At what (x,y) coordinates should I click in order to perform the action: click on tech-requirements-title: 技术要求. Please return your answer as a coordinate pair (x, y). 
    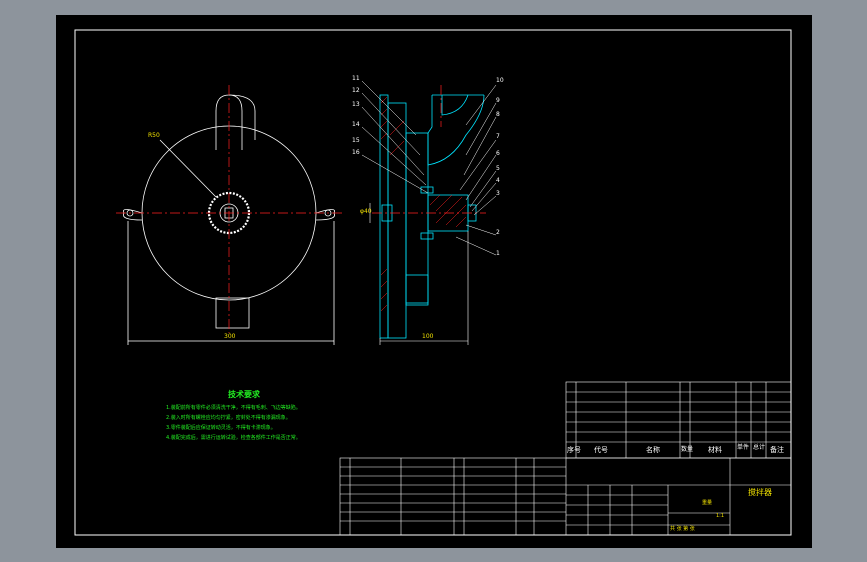
    Looking at the image, I should click on (244, 394).